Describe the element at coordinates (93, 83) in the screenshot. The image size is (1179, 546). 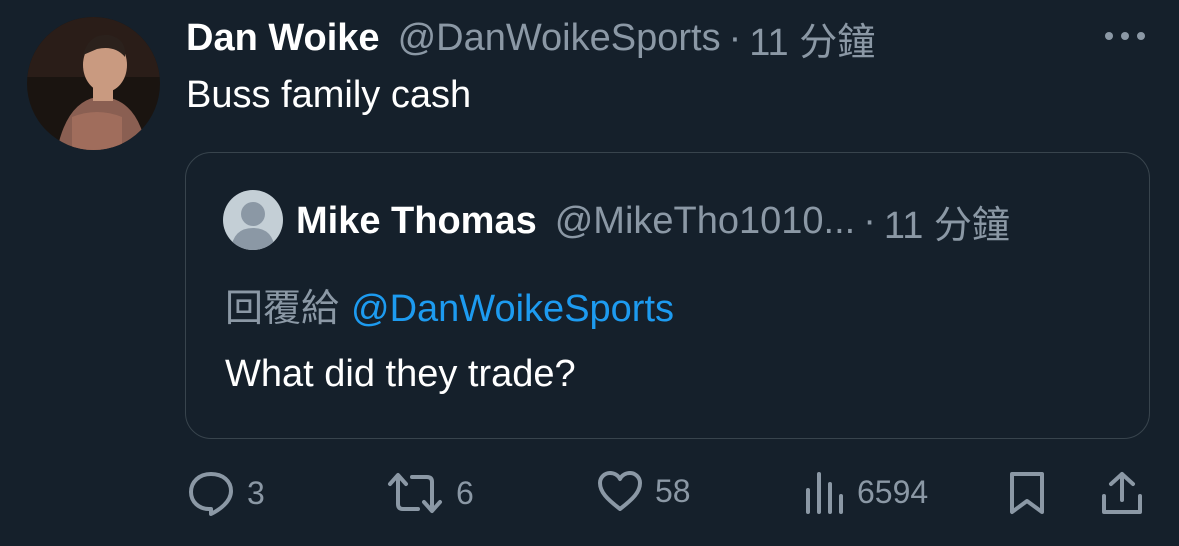
I see `author-avatar` at that location.